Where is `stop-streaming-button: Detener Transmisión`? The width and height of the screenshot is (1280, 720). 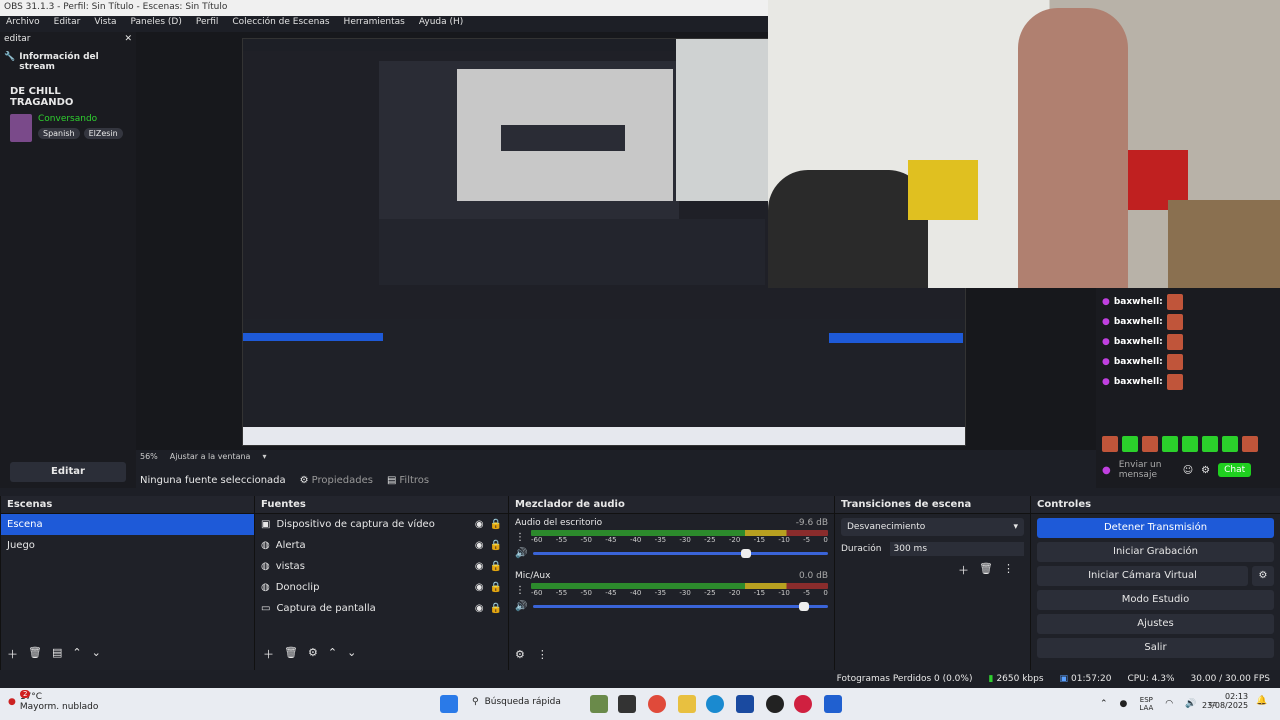 stop-streaming-button: Detener Transmisión is located at coordinates (1155, 528).